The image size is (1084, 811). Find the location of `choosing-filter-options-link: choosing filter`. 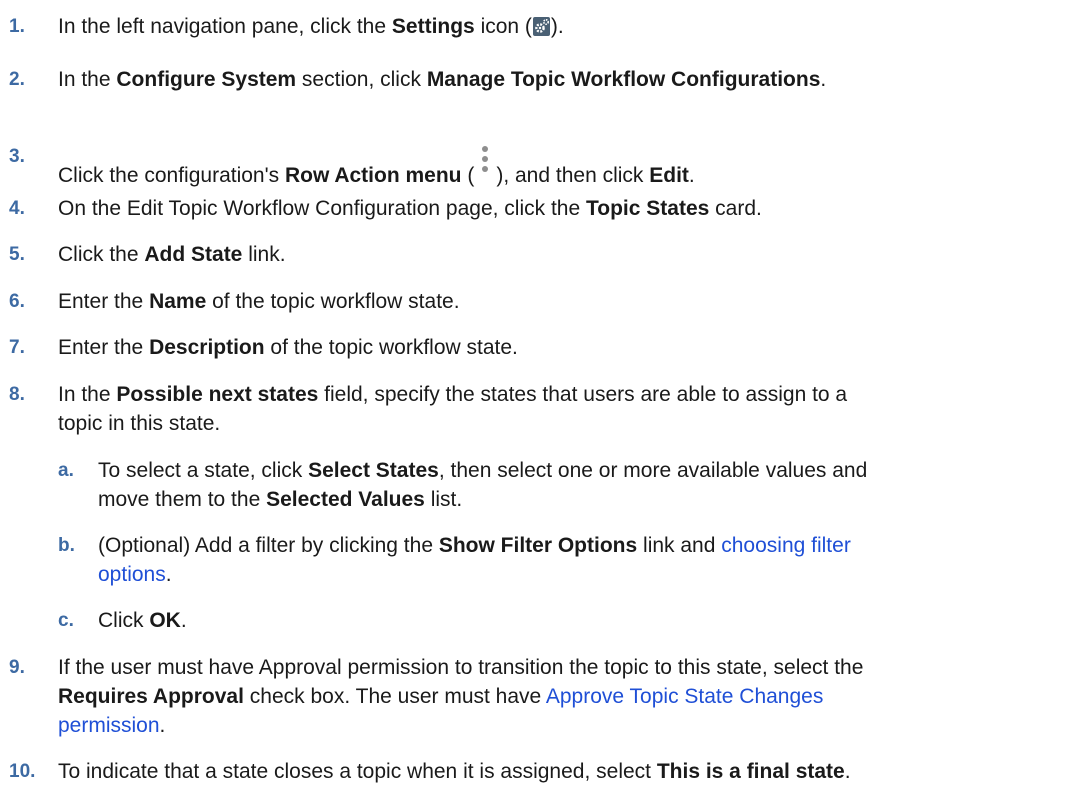

choosing-filter-options-link: choosing filter is located at coordinates (786, 545).